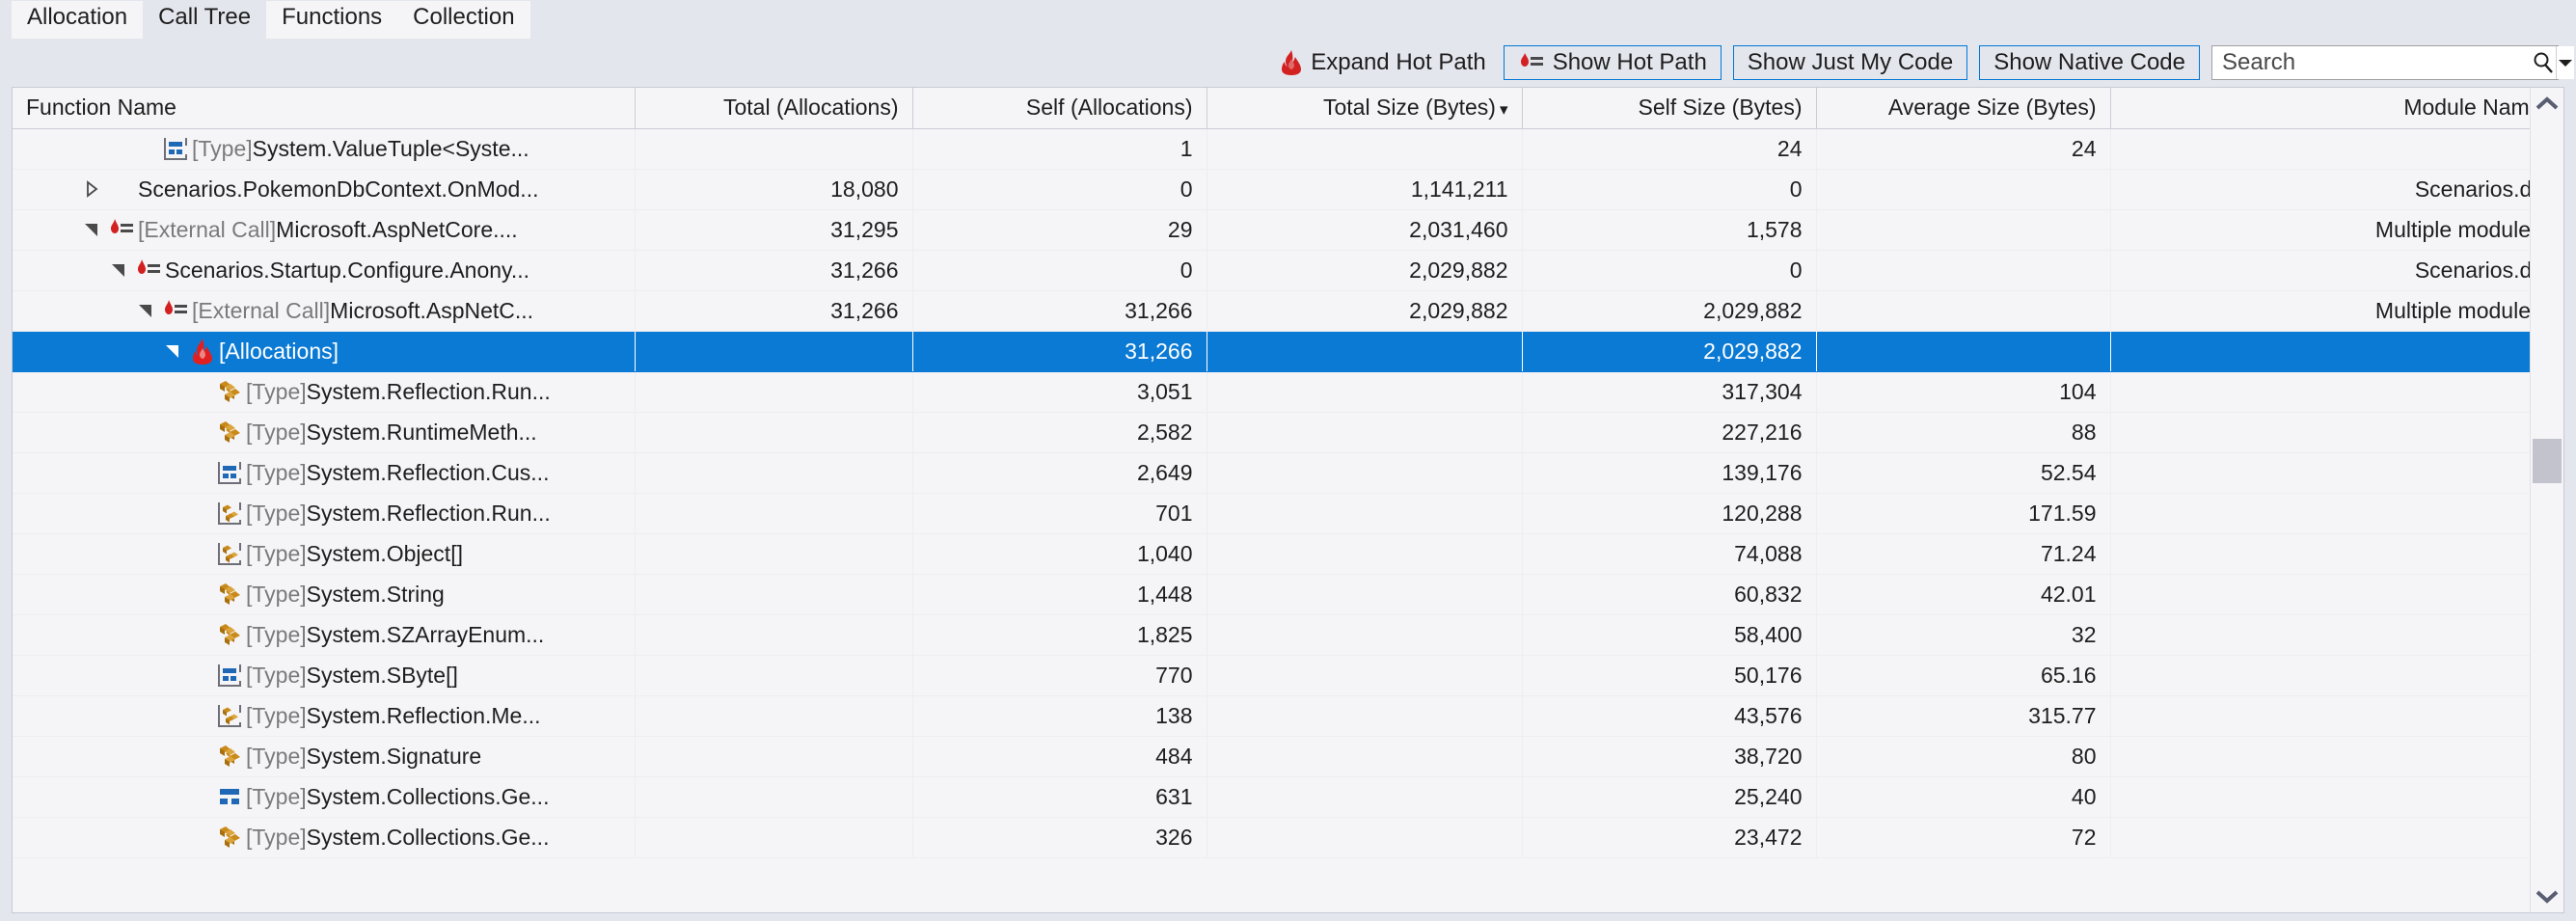  What do you see at coordinates (1669, 351) in the screenshot?
I see `cell-self-size: 2,029,882` at bounding box center [1669, 351].